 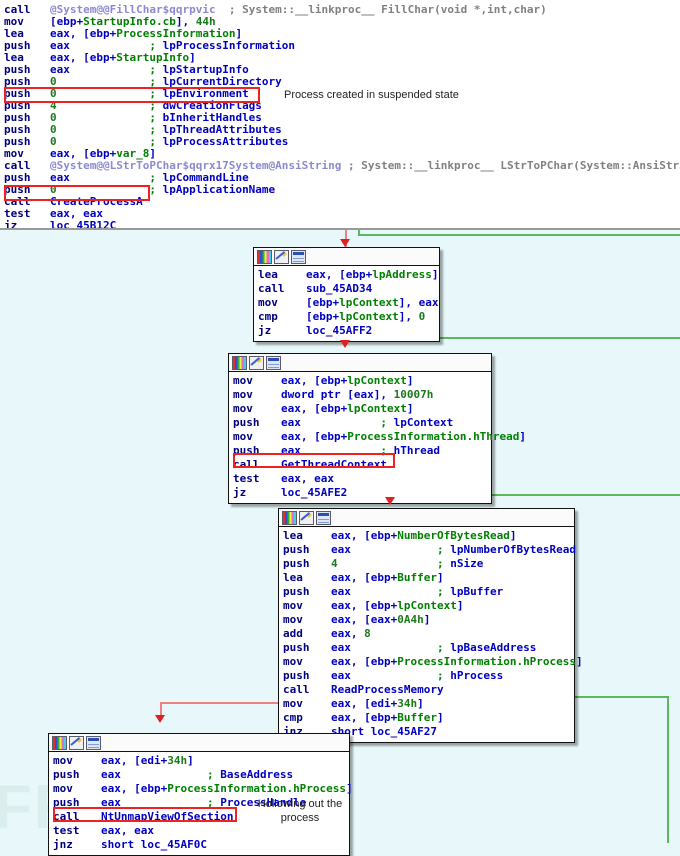 What do you see at coordinates (346, 331) in the screenshot?
I see `asm-line: jz loc_45AFF2` at bounding box center [346, 331].